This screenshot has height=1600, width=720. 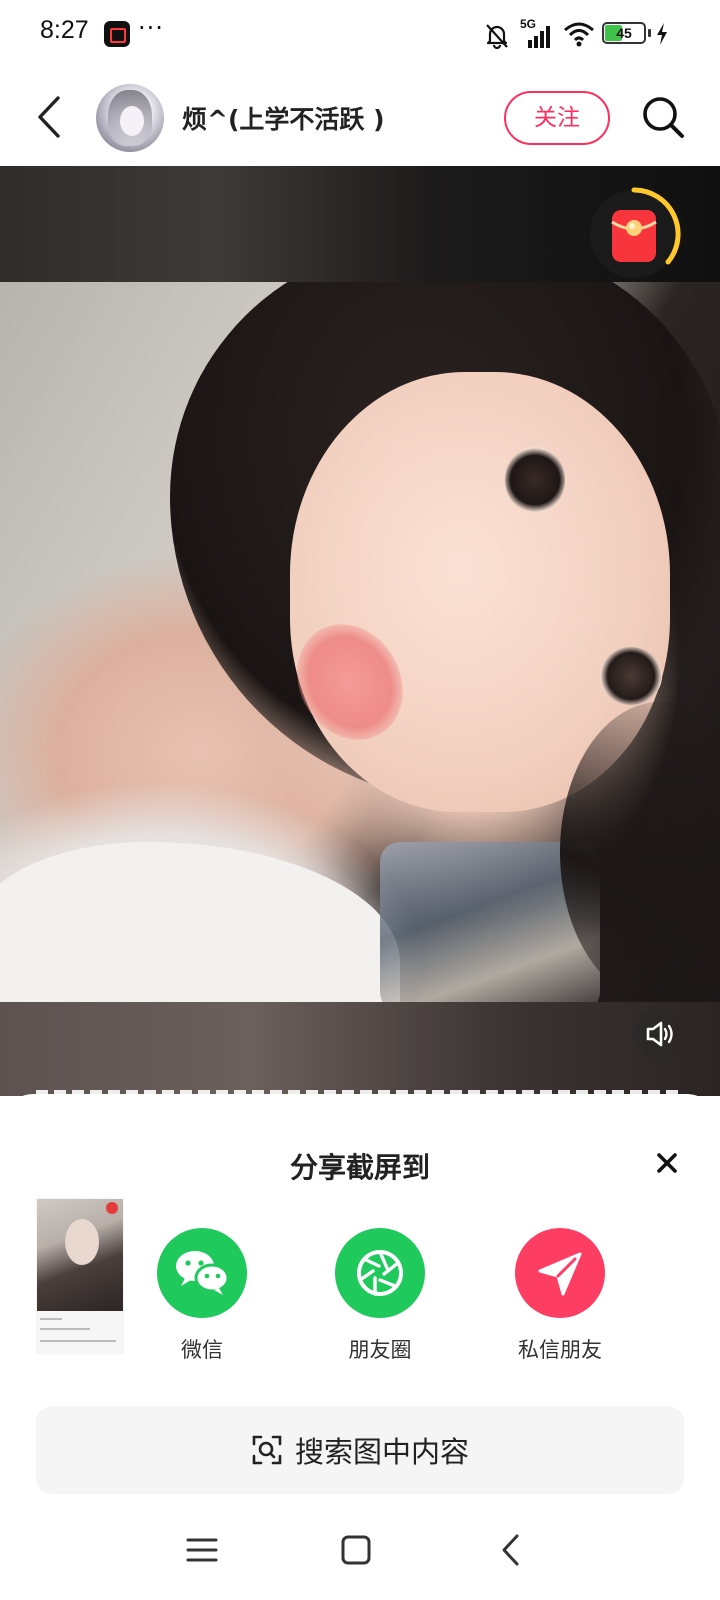 I want to click on header: 烦^(上学不活跃 ) 关注, so click(x=360, y=118).